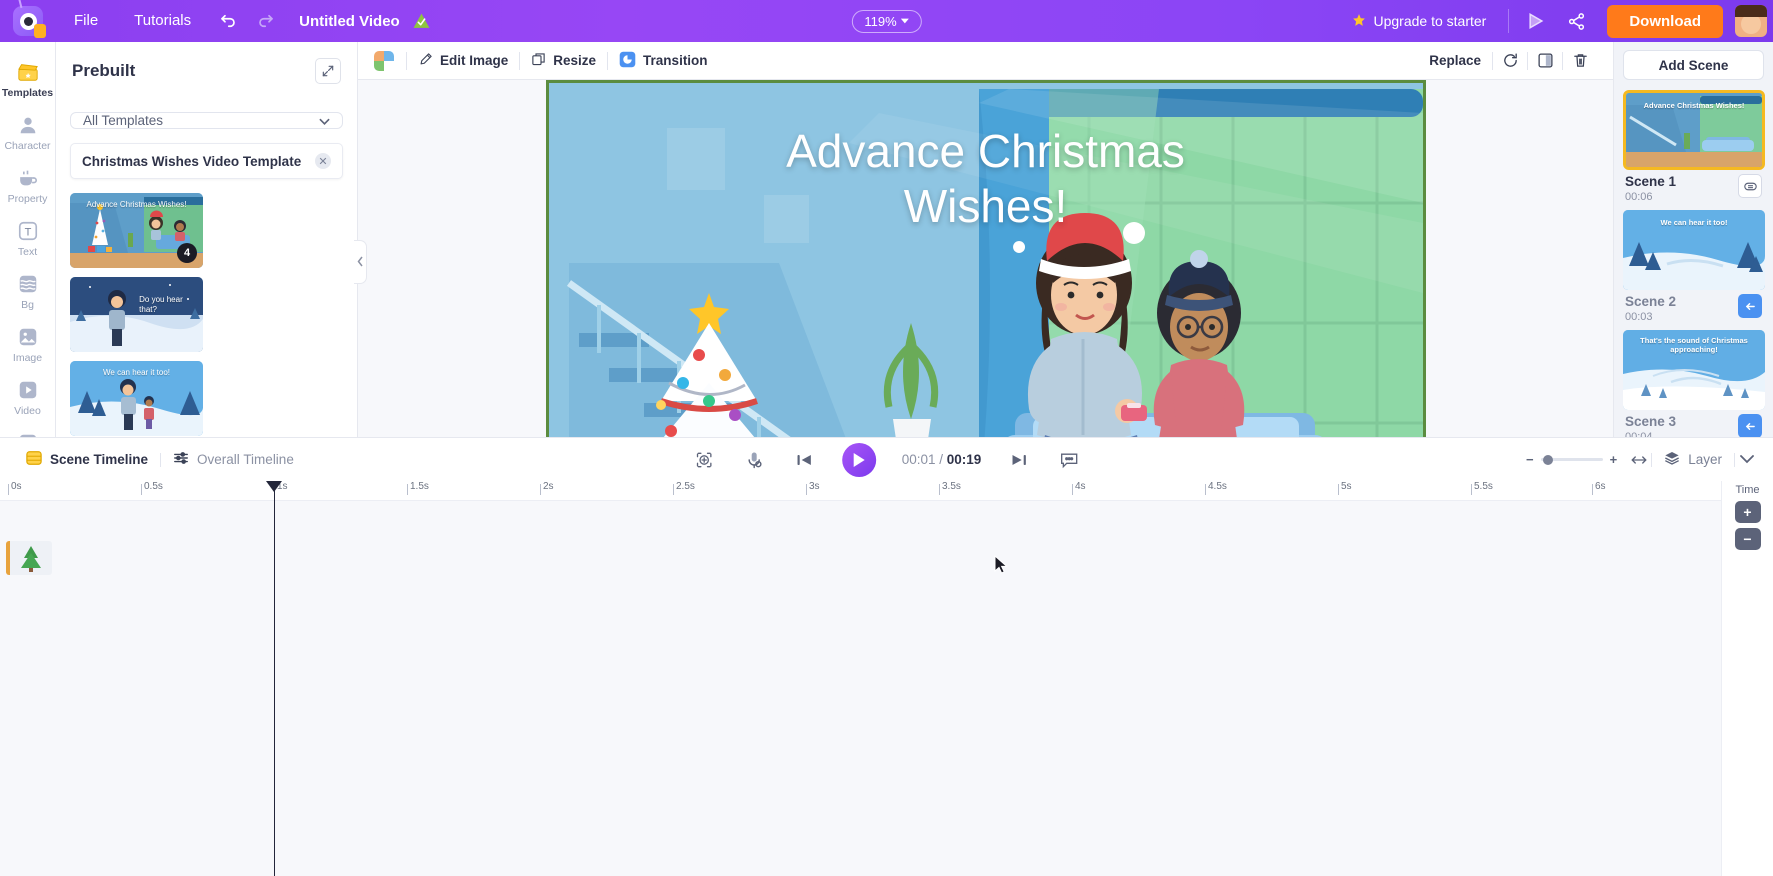 The height and width of the screenshot is (876, 1773). I want to click on close-icon: ✕, so click(323, 161).